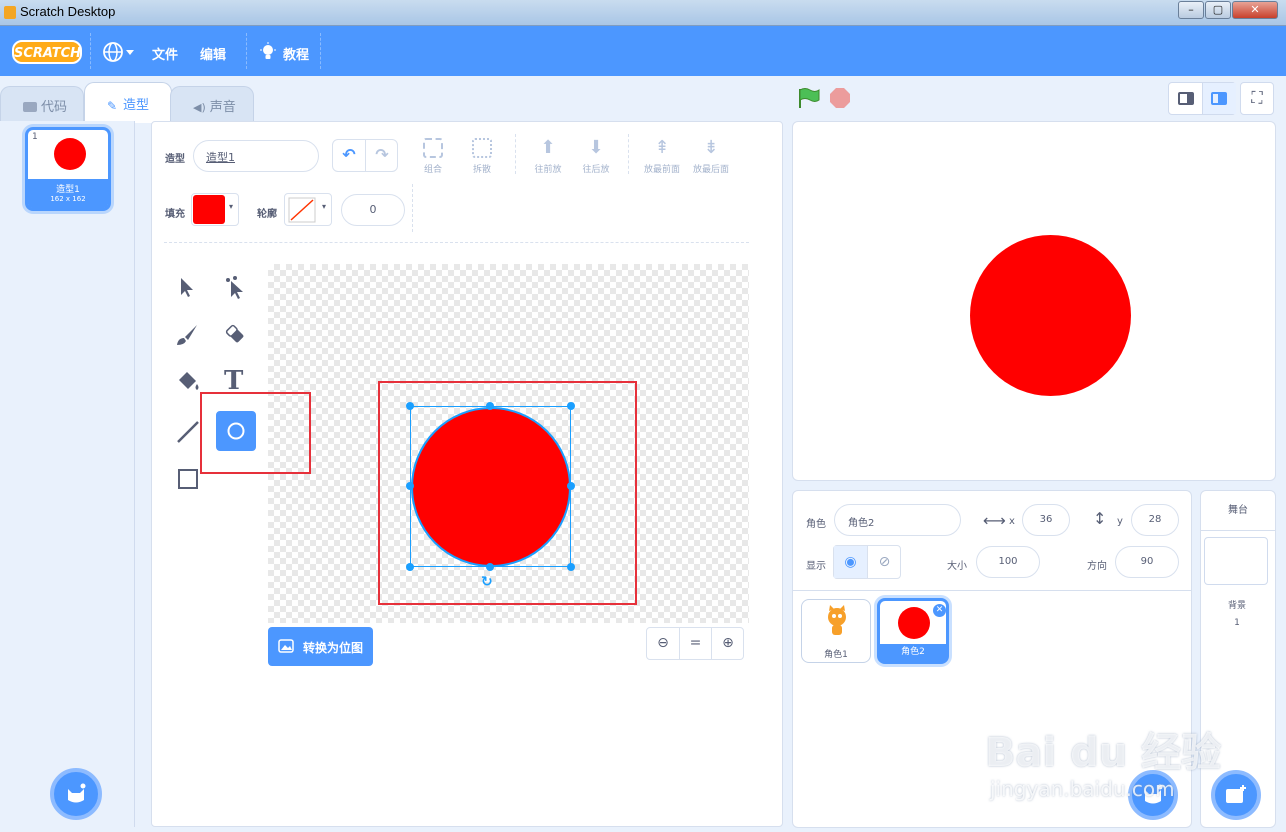  What do you see at coordinates (222, 107) in the screenshot?
I see `tab-sounds-label: 声音` at bounding box center [222, 107].